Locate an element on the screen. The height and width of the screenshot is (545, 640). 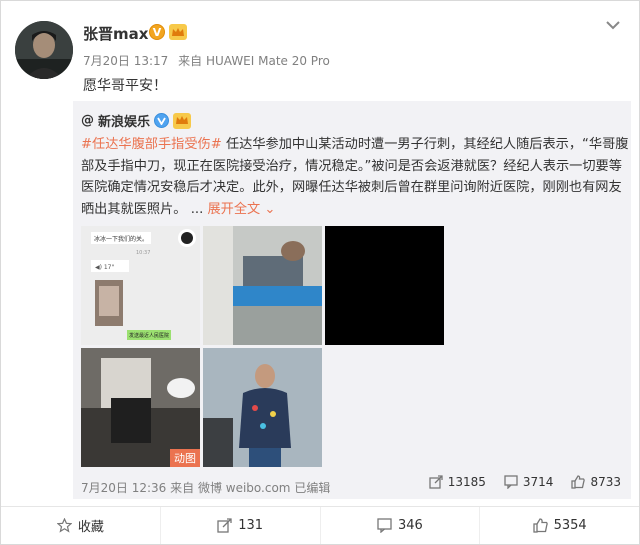
hashtag-link: #任达华腹部手指受伤# is located at coordinates (151, 144).